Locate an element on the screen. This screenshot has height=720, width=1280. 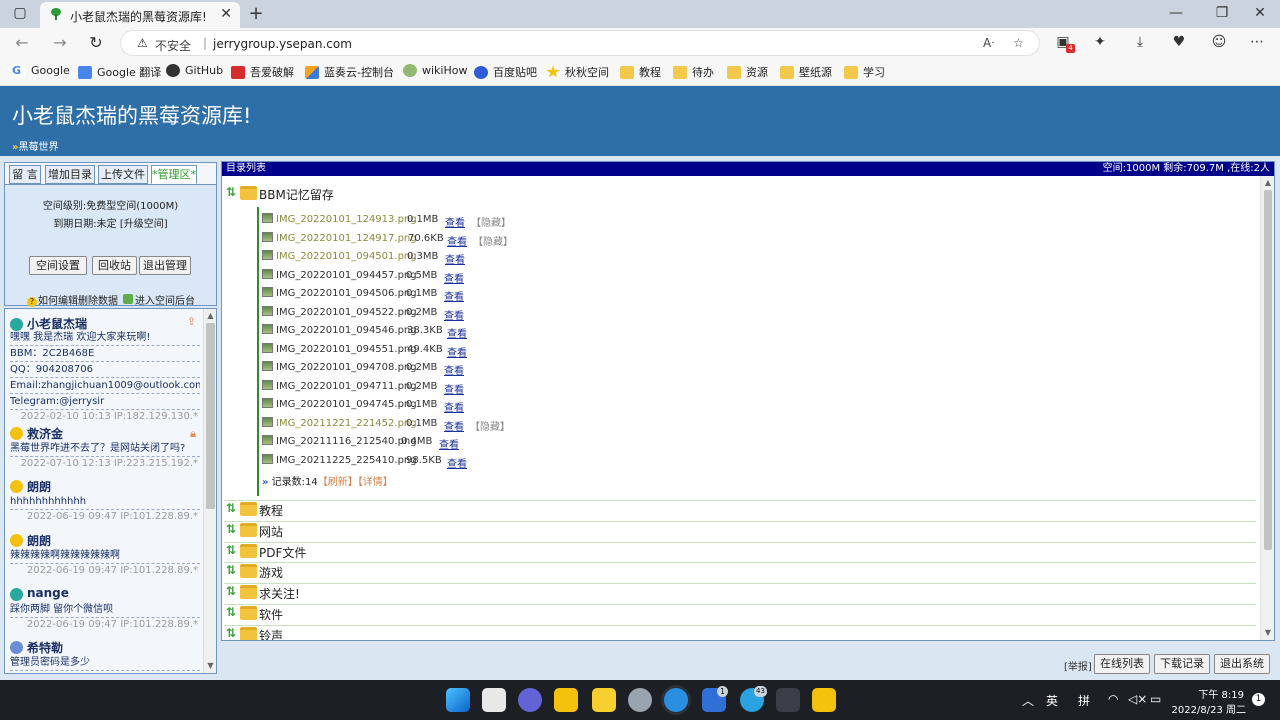
file-name: IMG_20220101_094551.png is located at coordinates (346, 349).